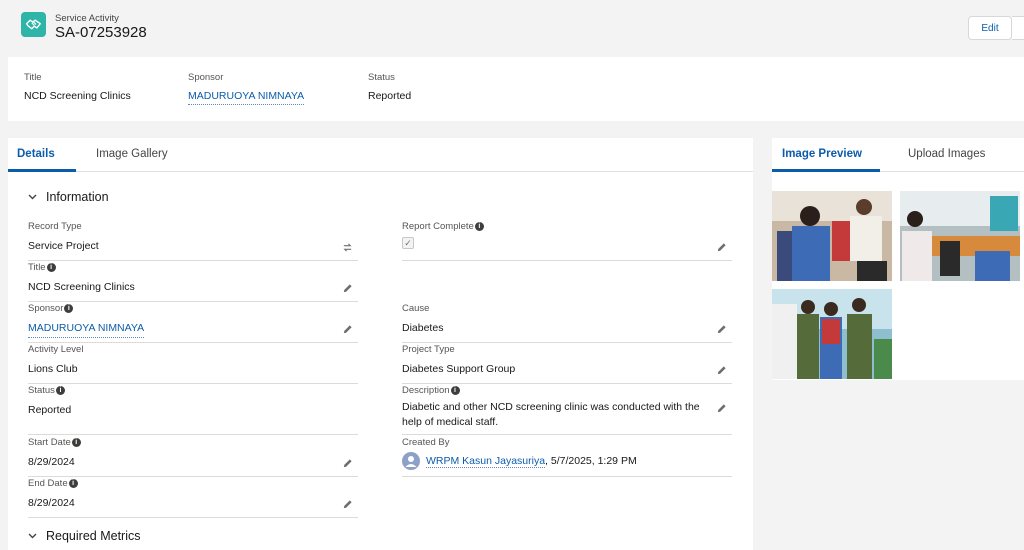  What do you see at coordinates (512, 27) in the screenshot?
I see `record-header: Service Activity SA-07253928 Edit` at bounding box center [512, 27].